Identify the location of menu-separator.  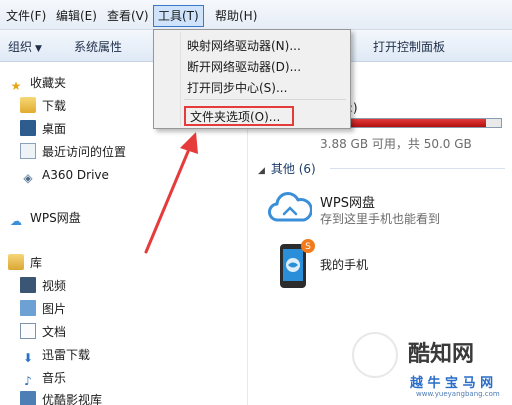
(265, 99).